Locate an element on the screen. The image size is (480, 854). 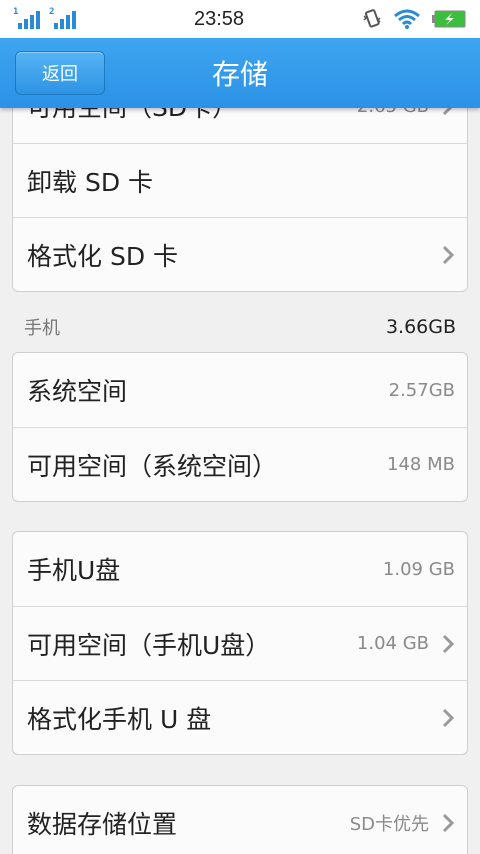
system-available-row: 可用空间（系统空间） 148 MB is located at coordinates (240, 464).